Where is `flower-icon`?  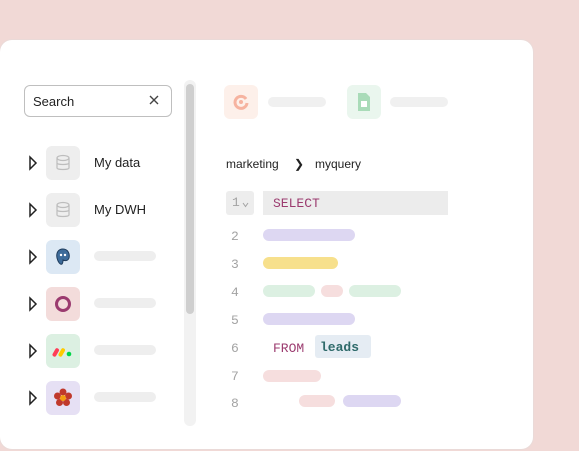 flower-icon is located at coordinates (63, 398).